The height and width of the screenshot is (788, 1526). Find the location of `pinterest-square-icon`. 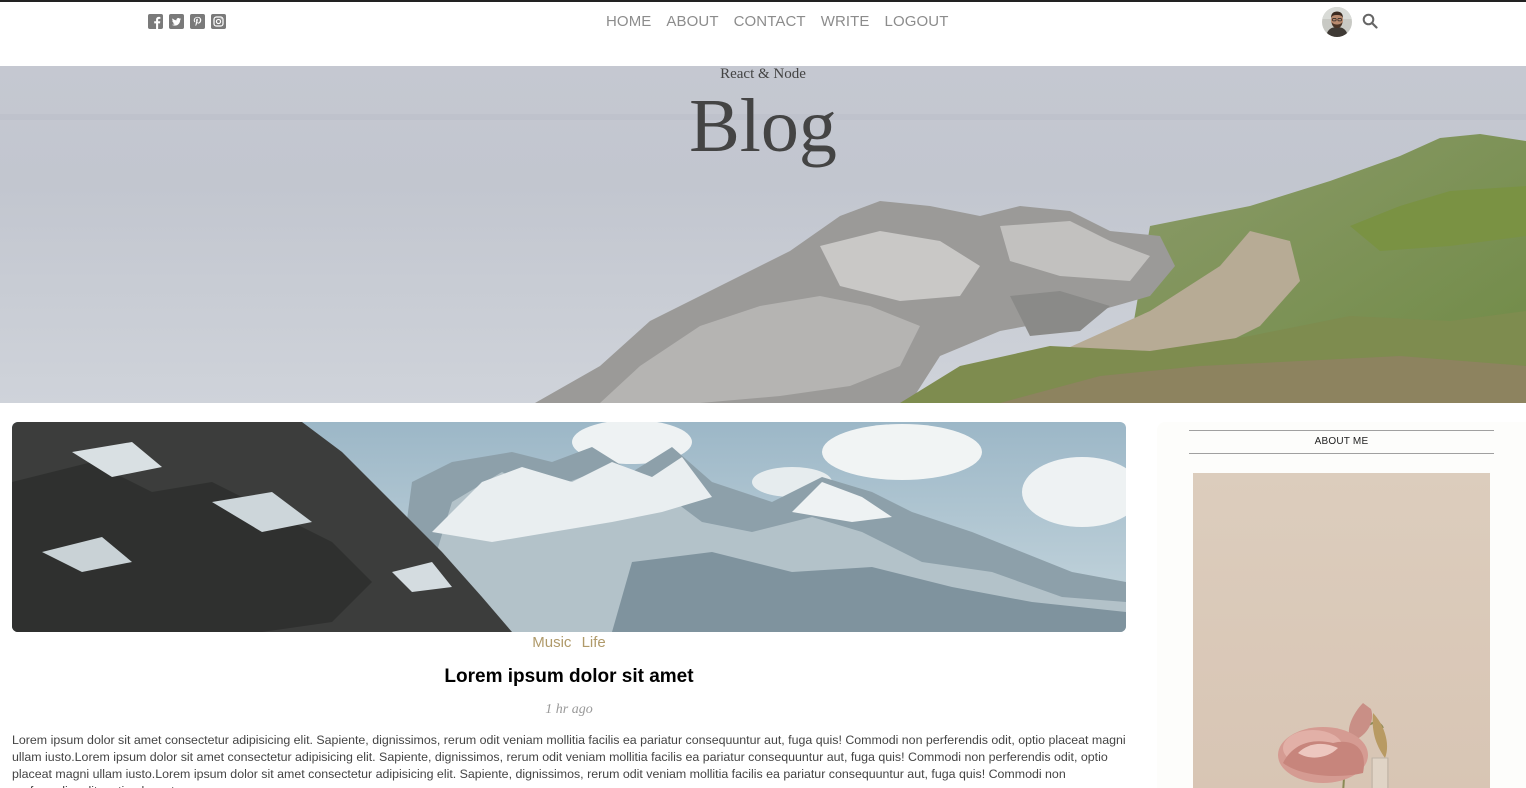

pinterest-square-icon is located at coordinates (197, 21).